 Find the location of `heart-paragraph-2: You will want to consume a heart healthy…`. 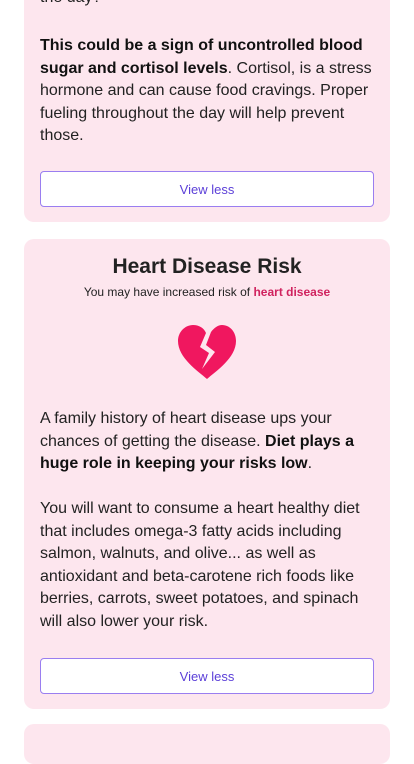

heart-paragraph-2: You will want to consume a heart healthy… is located at coordinates (200, 565).